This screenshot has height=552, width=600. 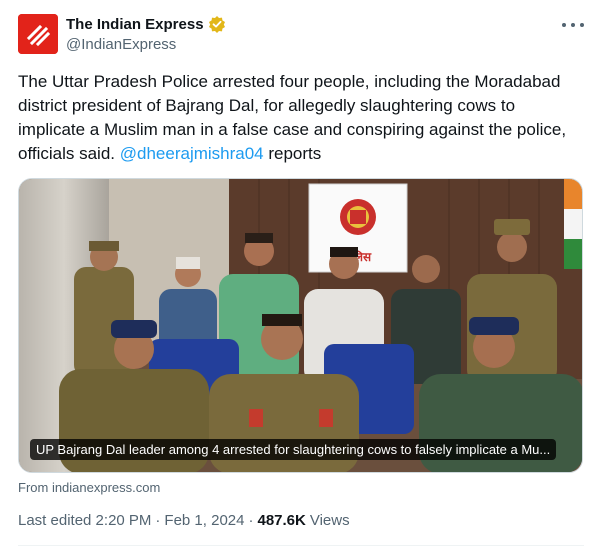 What do you see at coordinates (301, 545) in the screenshot?
I see `divider` at bounding box center [301, 545].